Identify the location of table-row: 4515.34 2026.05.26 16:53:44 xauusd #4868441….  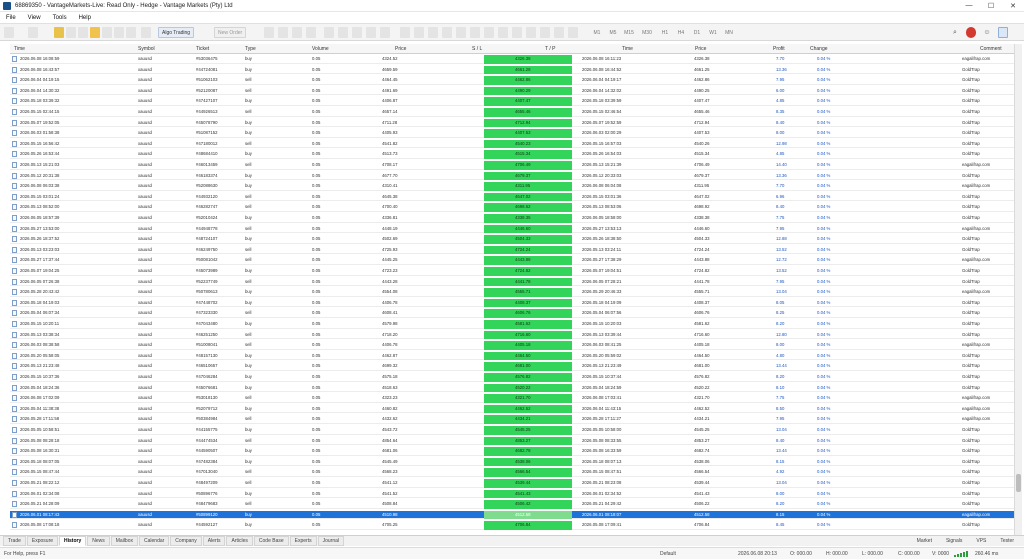
(512, 154).